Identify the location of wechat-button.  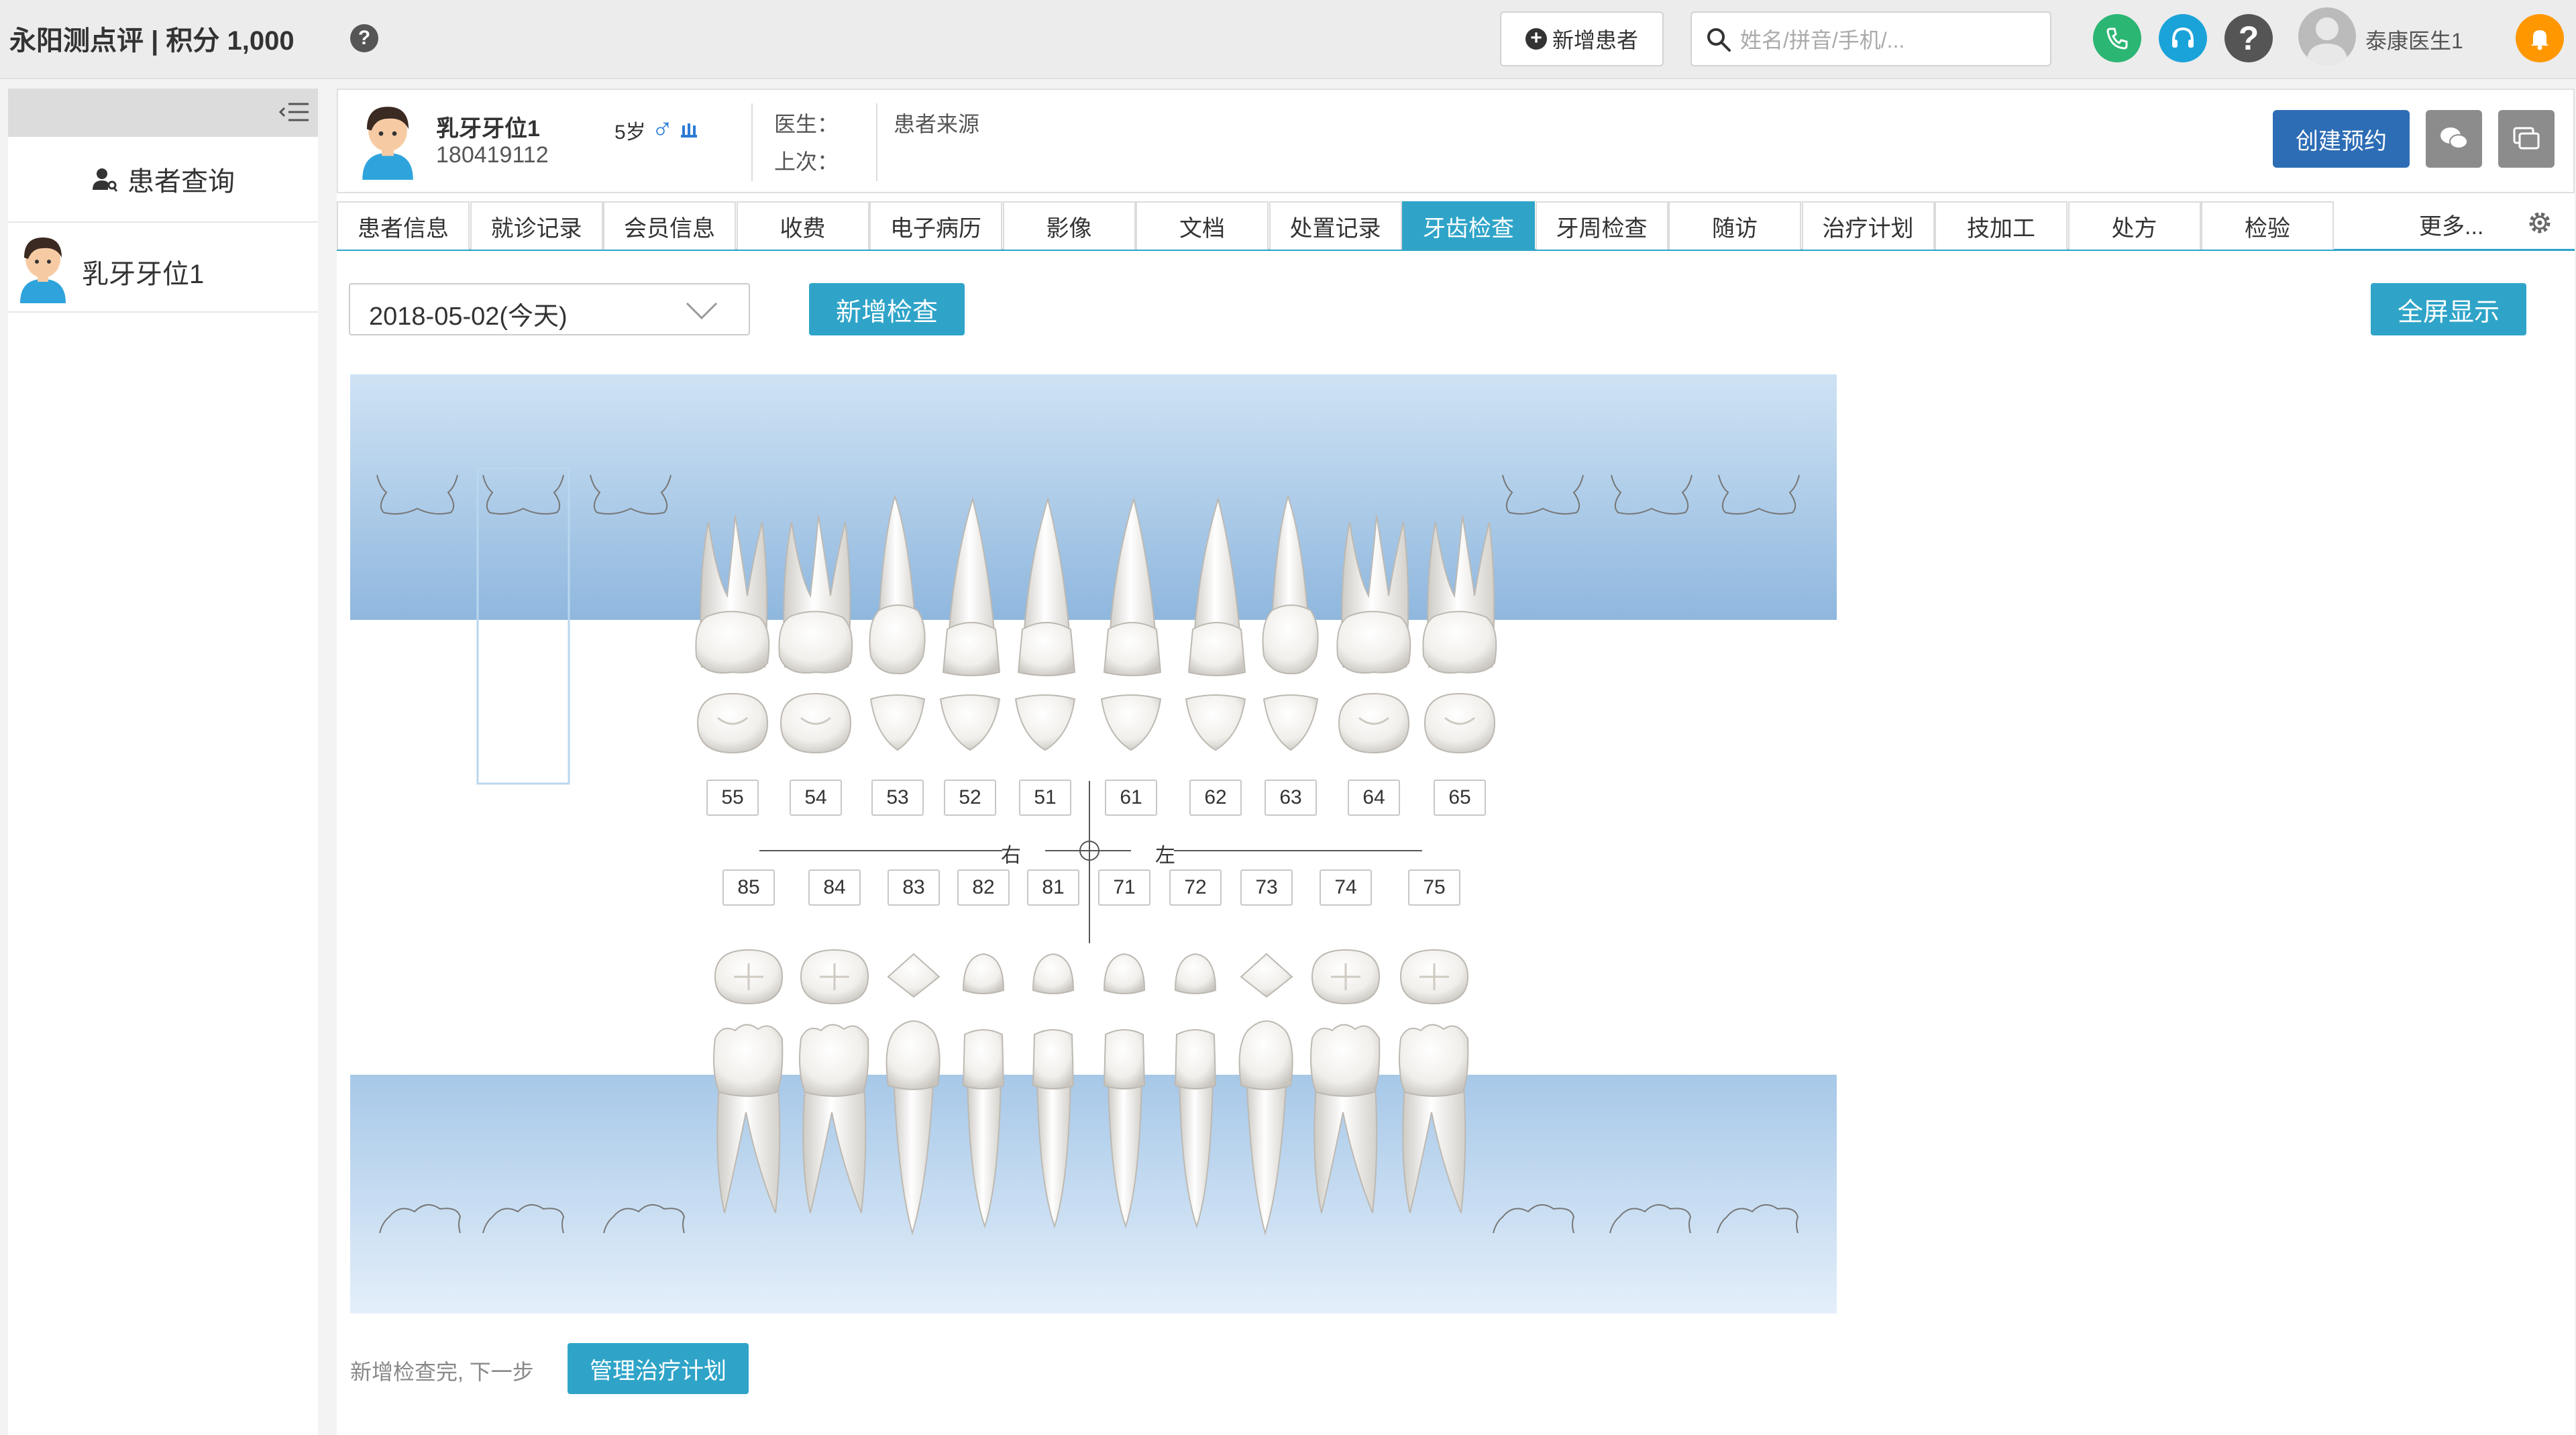
(2454, 139).